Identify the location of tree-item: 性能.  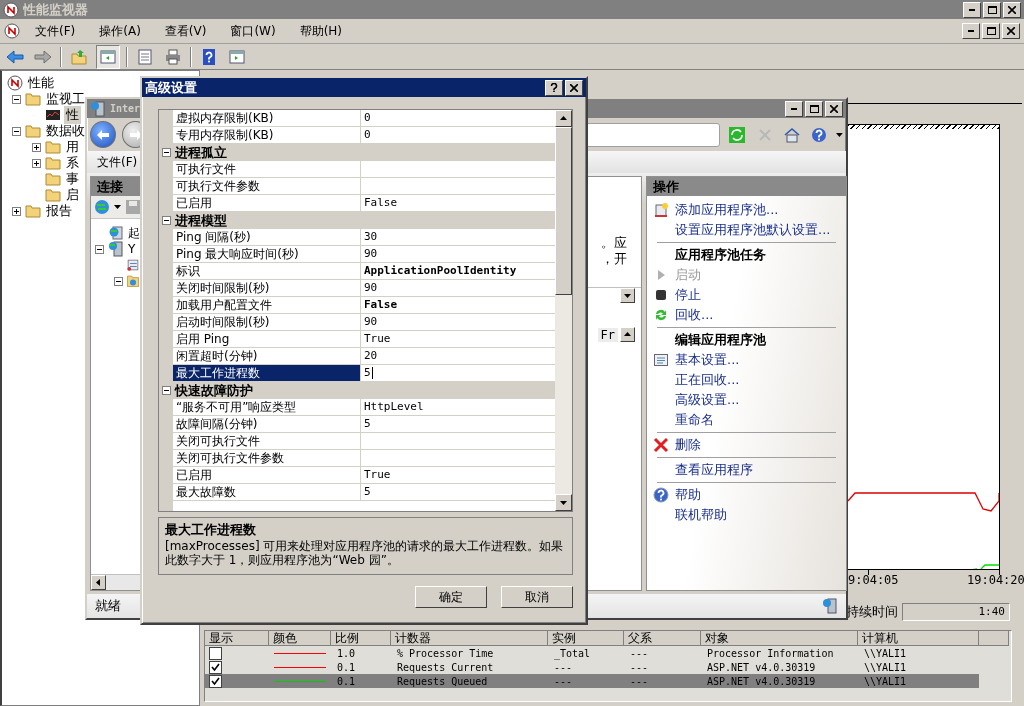
(41, 83).